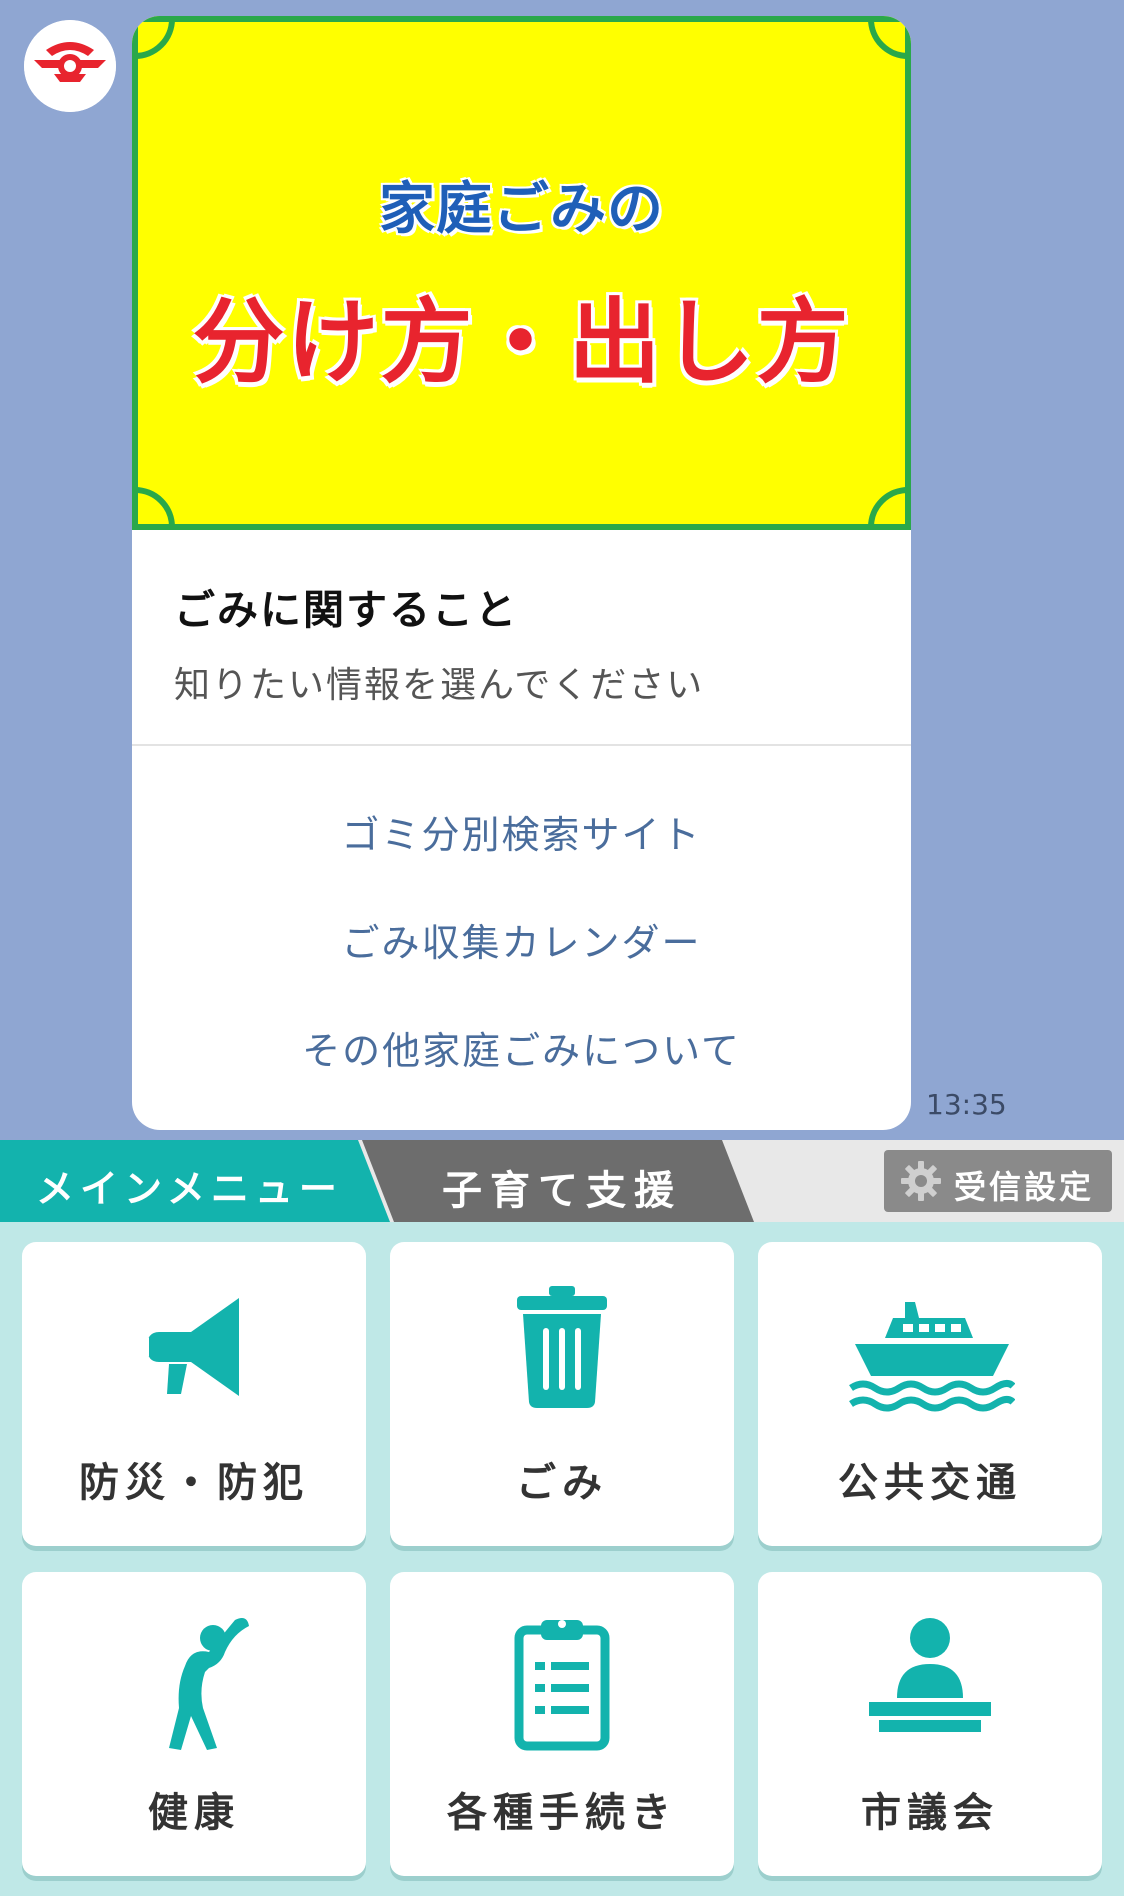 The image size is (1124, 1896). I want to click on tile-garbage-label: ごみ, so click(562, 1483).